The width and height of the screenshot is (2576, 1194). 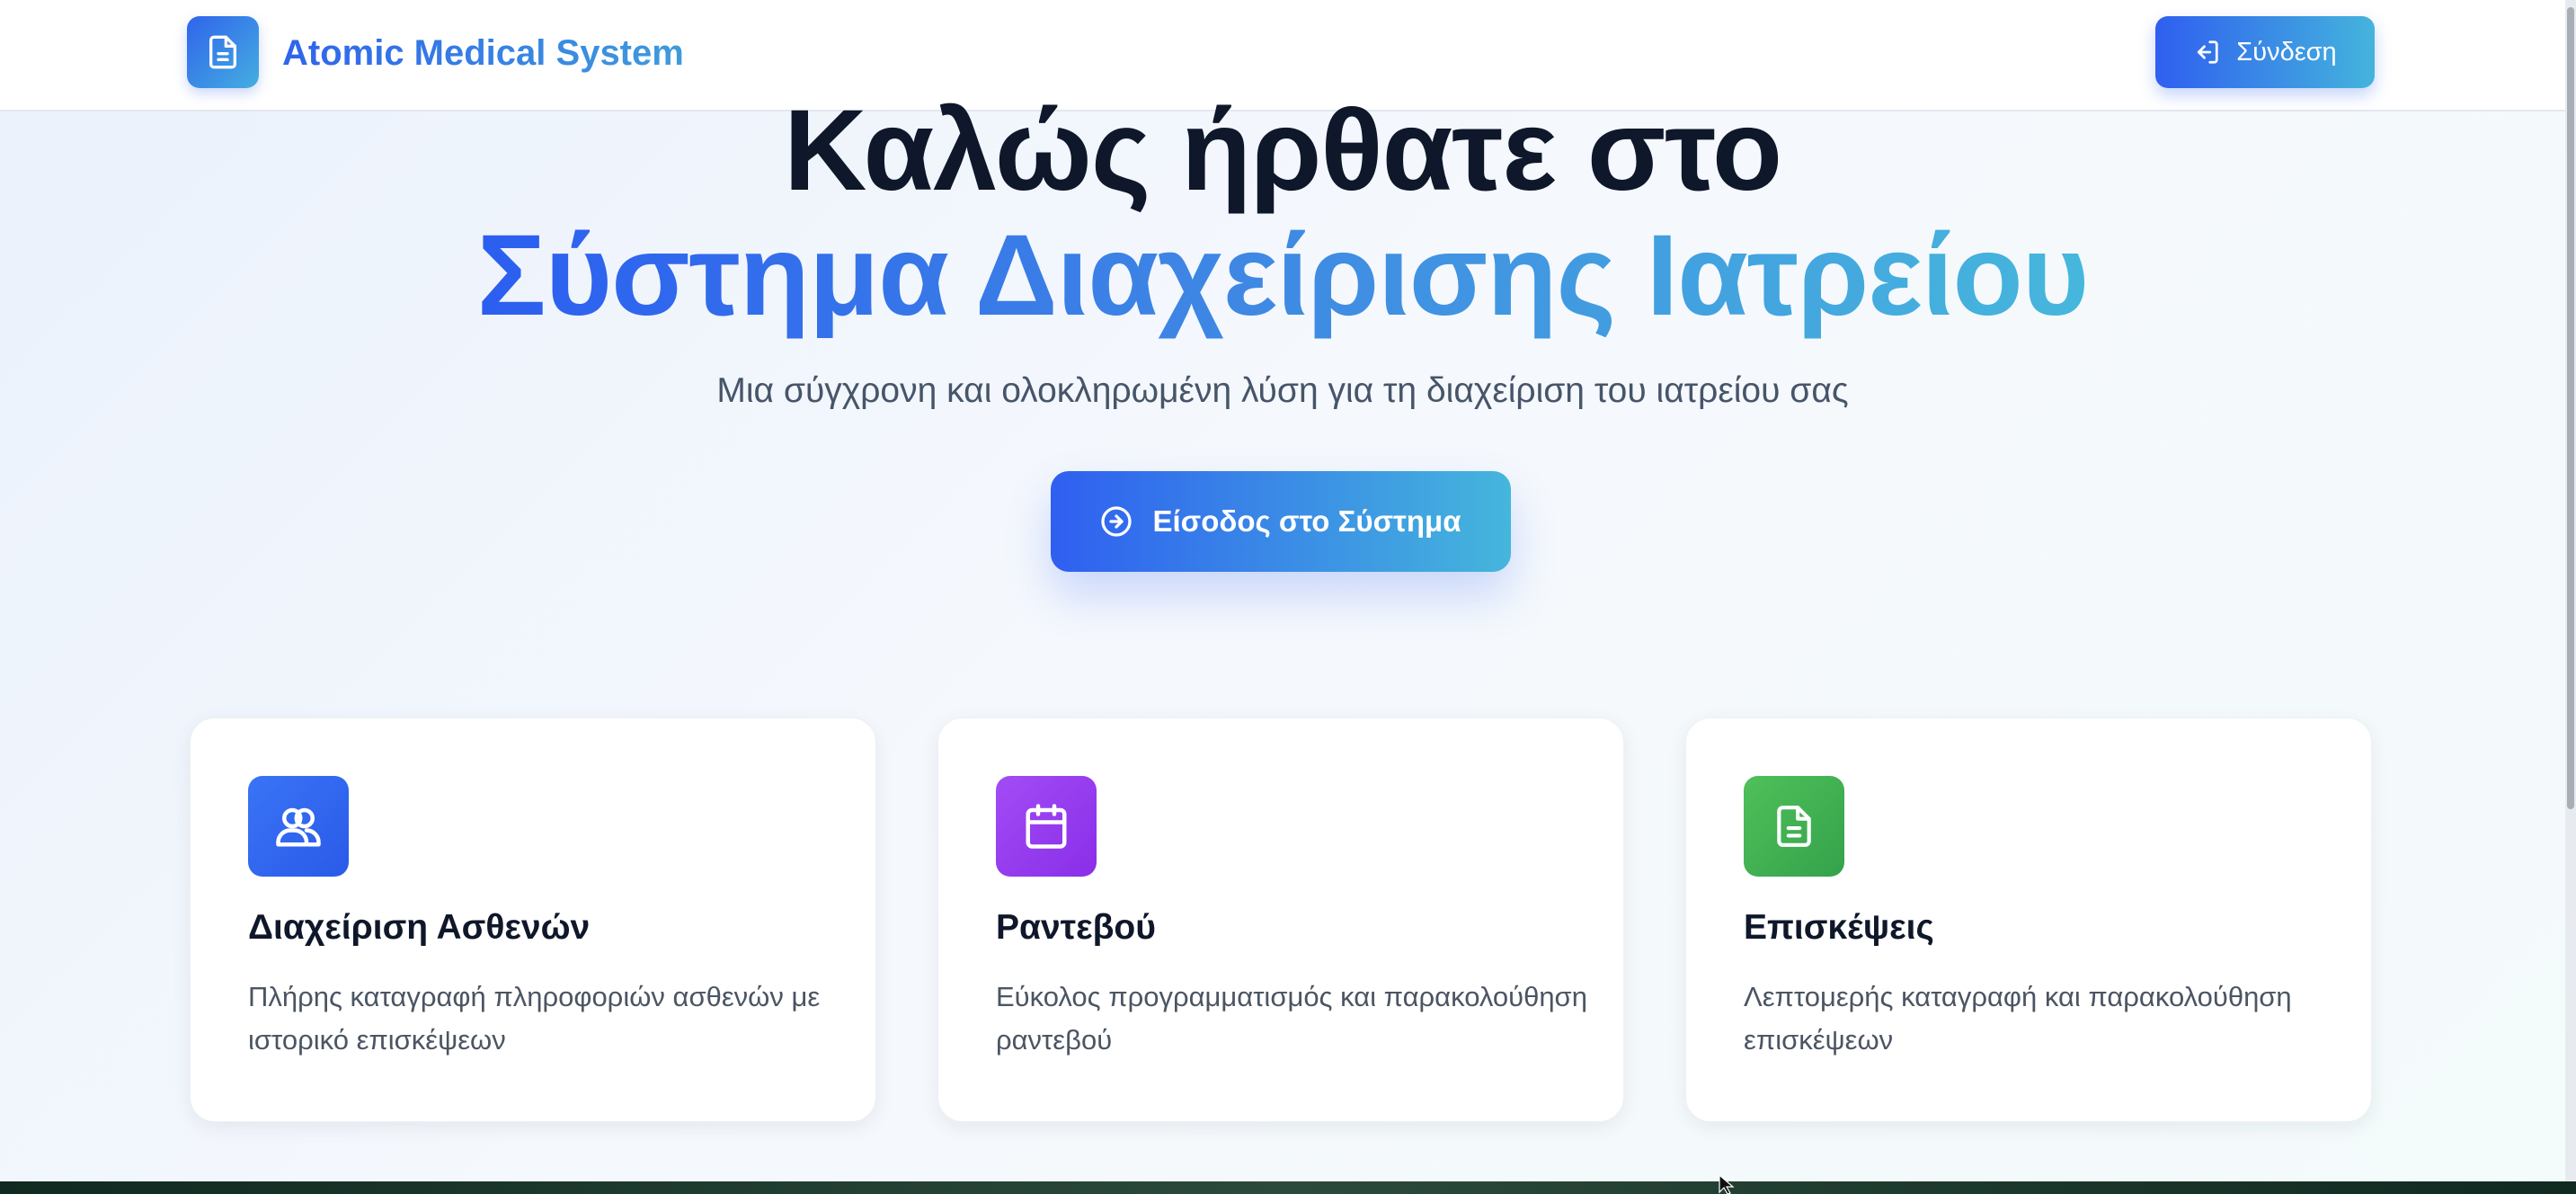 I want to click on arrow-right-circle-icon, so click(x=1117, y=521).